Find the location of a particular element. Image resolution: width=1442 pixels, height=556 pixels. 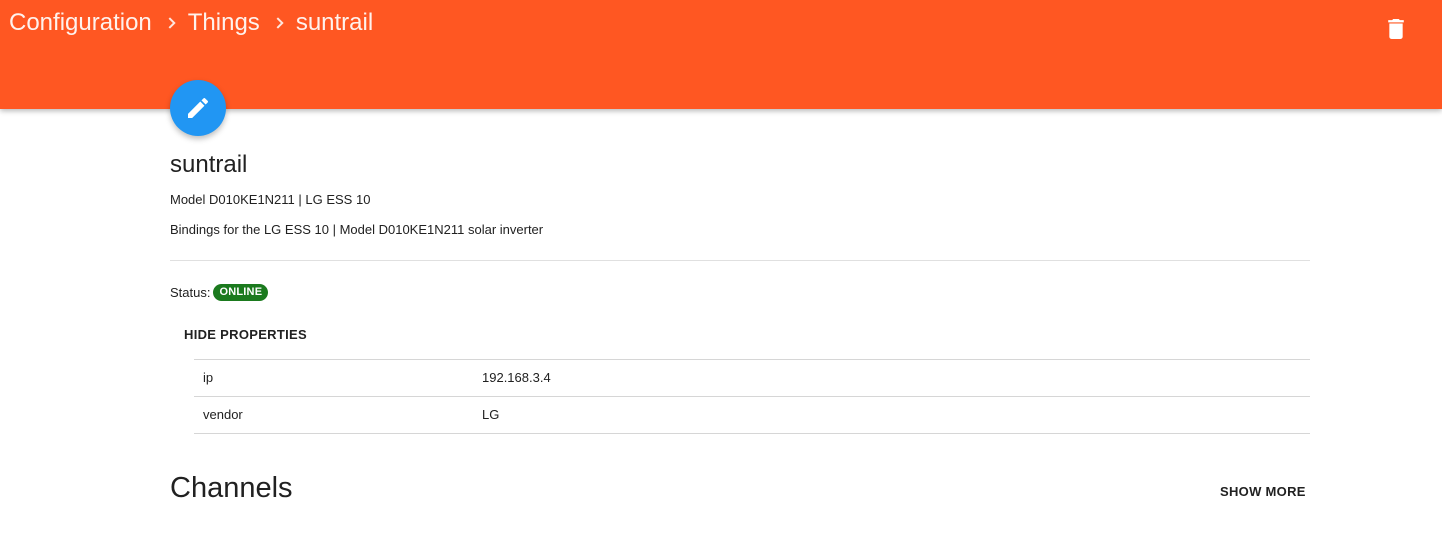

property-key: vendor is located at coordinates (223, 414).